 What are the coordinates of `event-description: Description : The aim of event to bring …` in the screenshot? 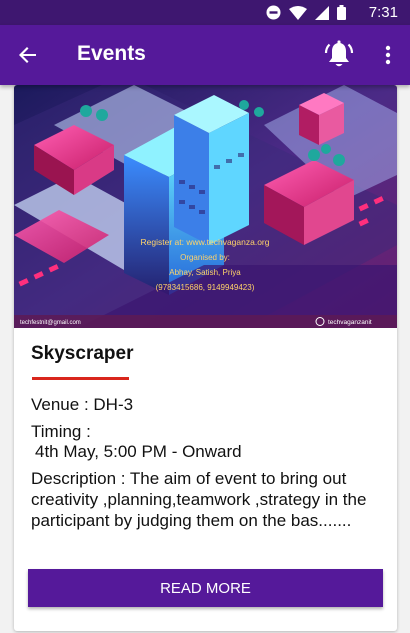 It's located at (199, 499).